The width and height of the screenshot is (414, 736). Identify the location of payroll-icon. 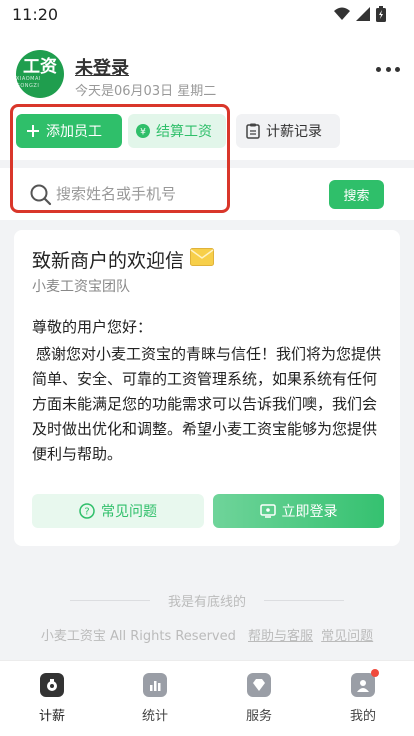
(52, 685).